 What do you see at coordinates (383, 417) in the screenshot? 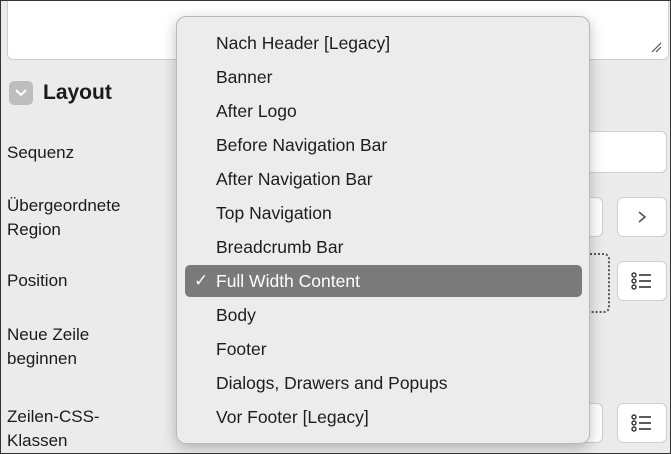
I see `menu-item-vor-footer: Vor Footer [Legacy]` at bounding box center [383, 417].